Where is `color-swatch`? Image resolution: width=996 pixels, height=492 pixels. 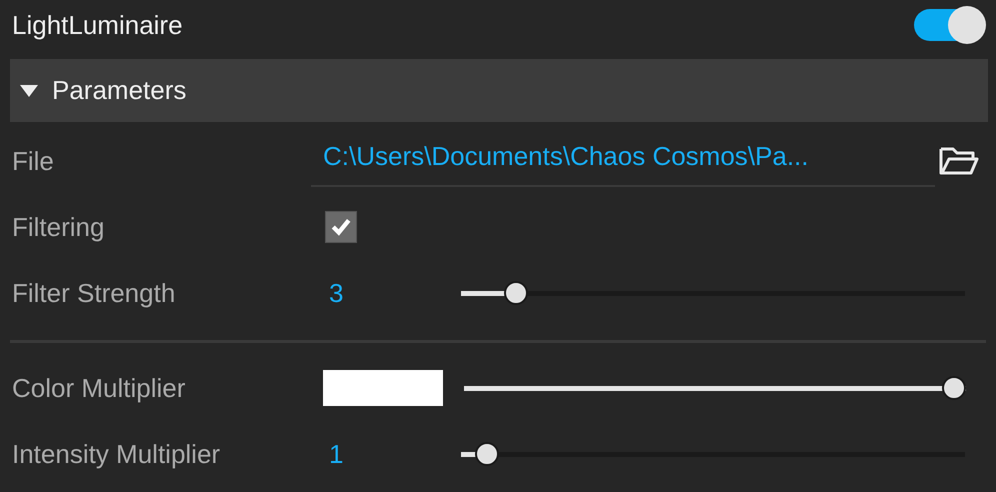
color-swatch is located at coordinates (383, 388).